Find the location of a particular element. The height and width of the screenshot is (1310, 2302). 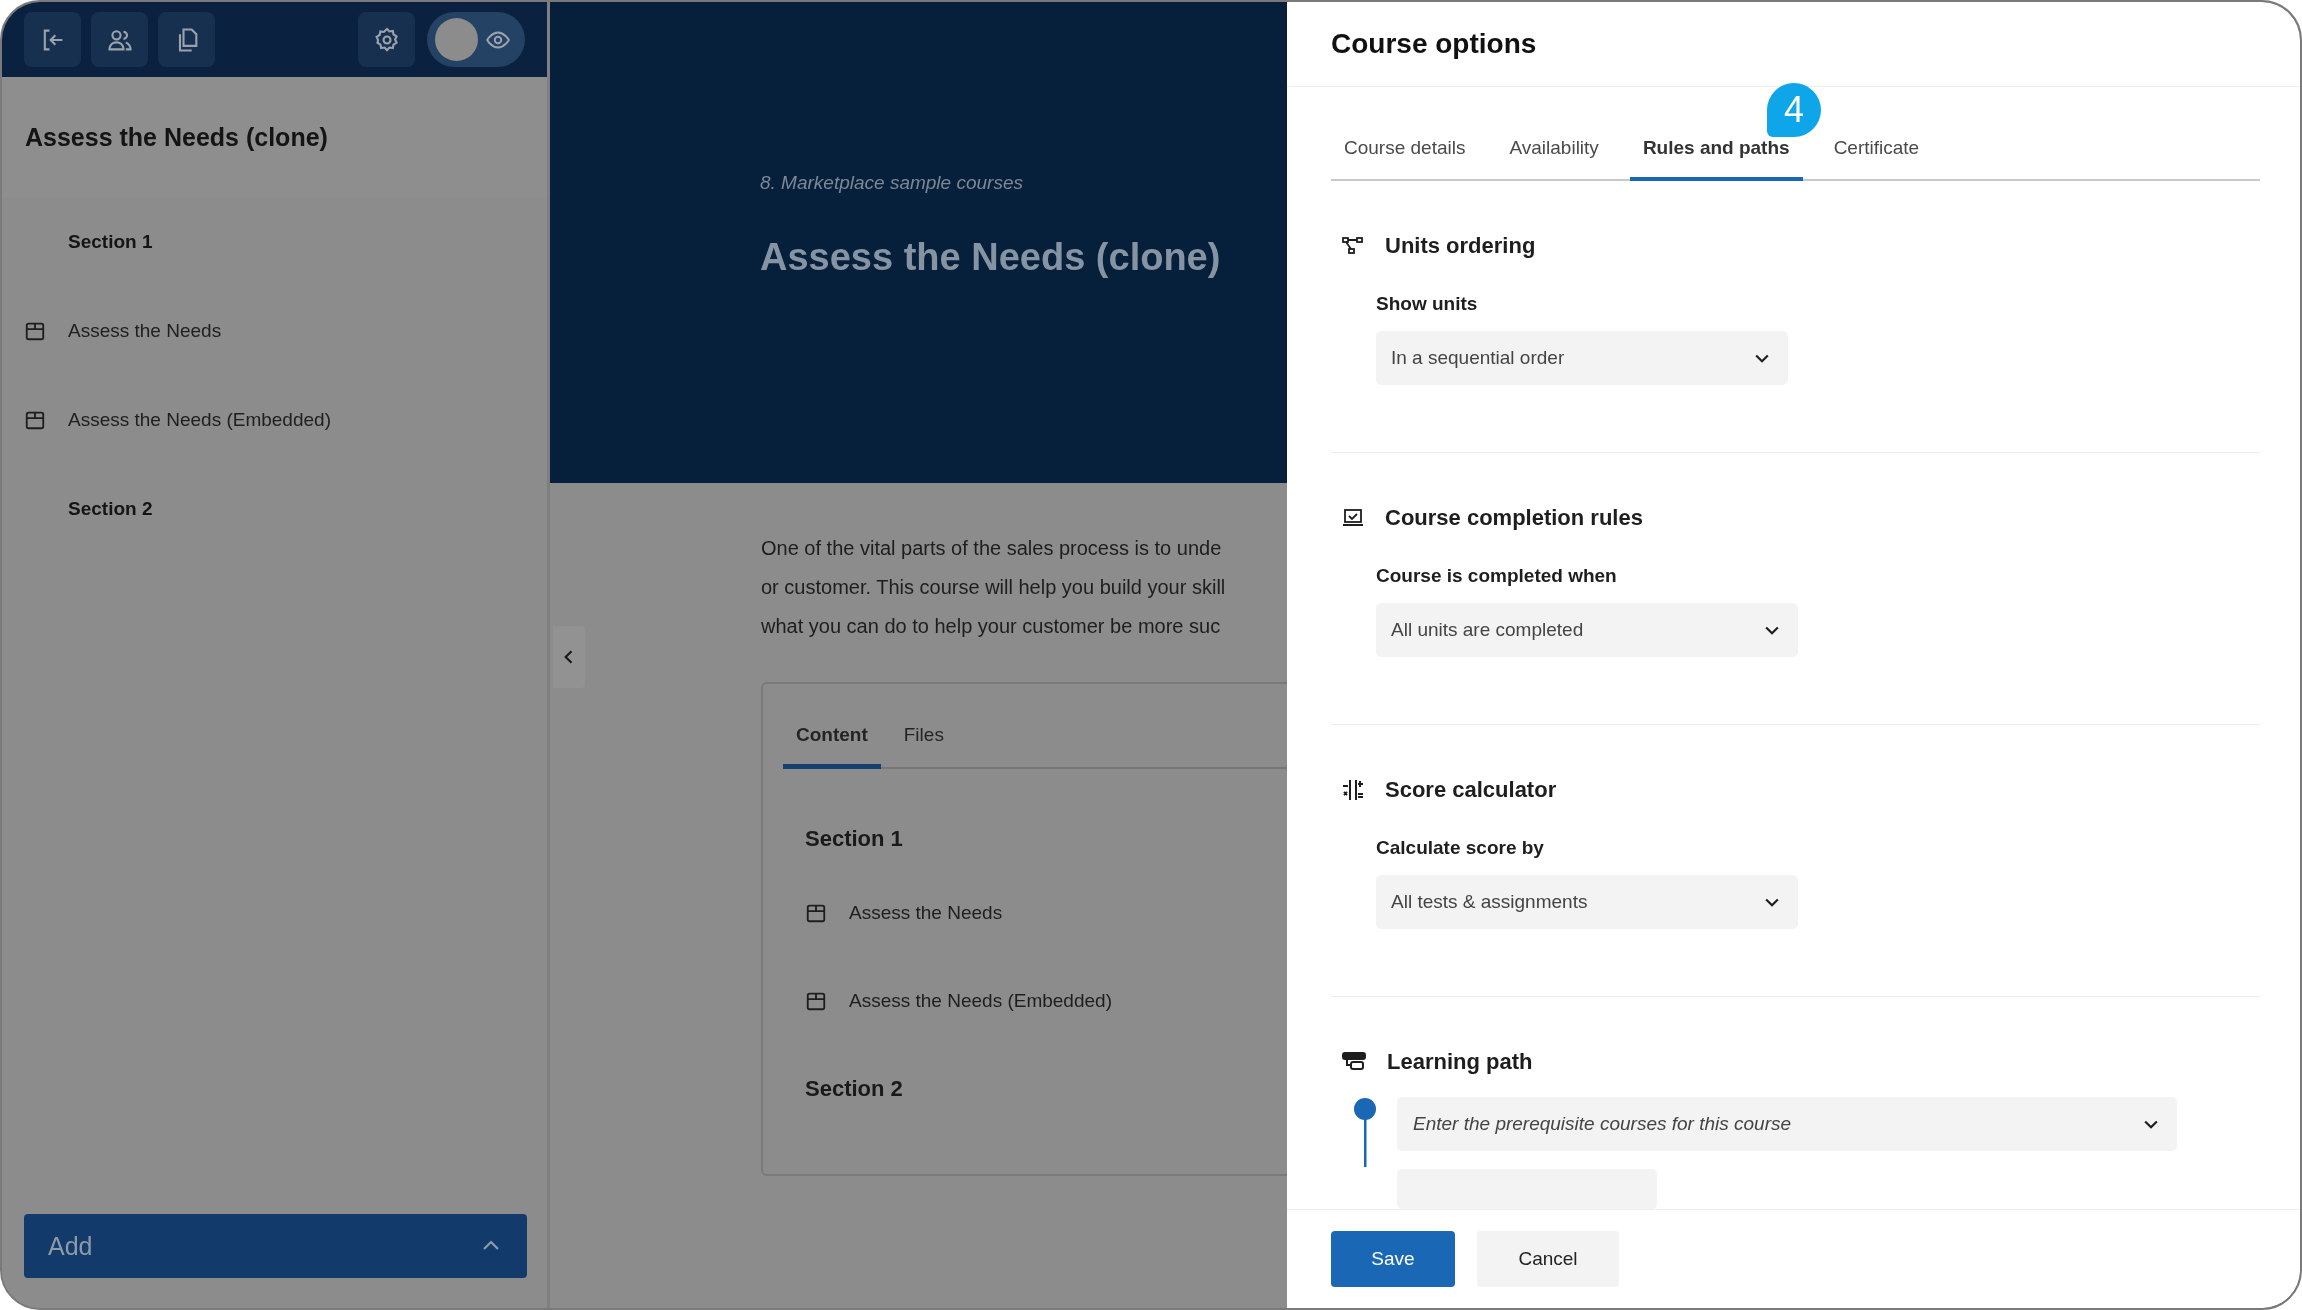

course-heading: Assess the Needs (clone) is located at coordinates (991, 257).